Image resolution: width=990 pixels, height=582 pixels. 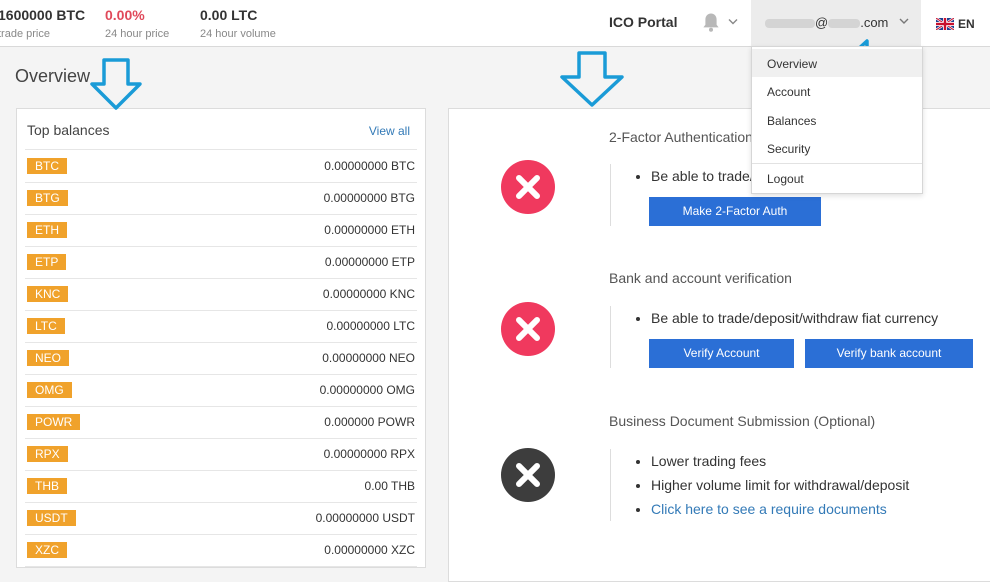 I want to click on menu-item-label: Account, so click(x=789, y=92).